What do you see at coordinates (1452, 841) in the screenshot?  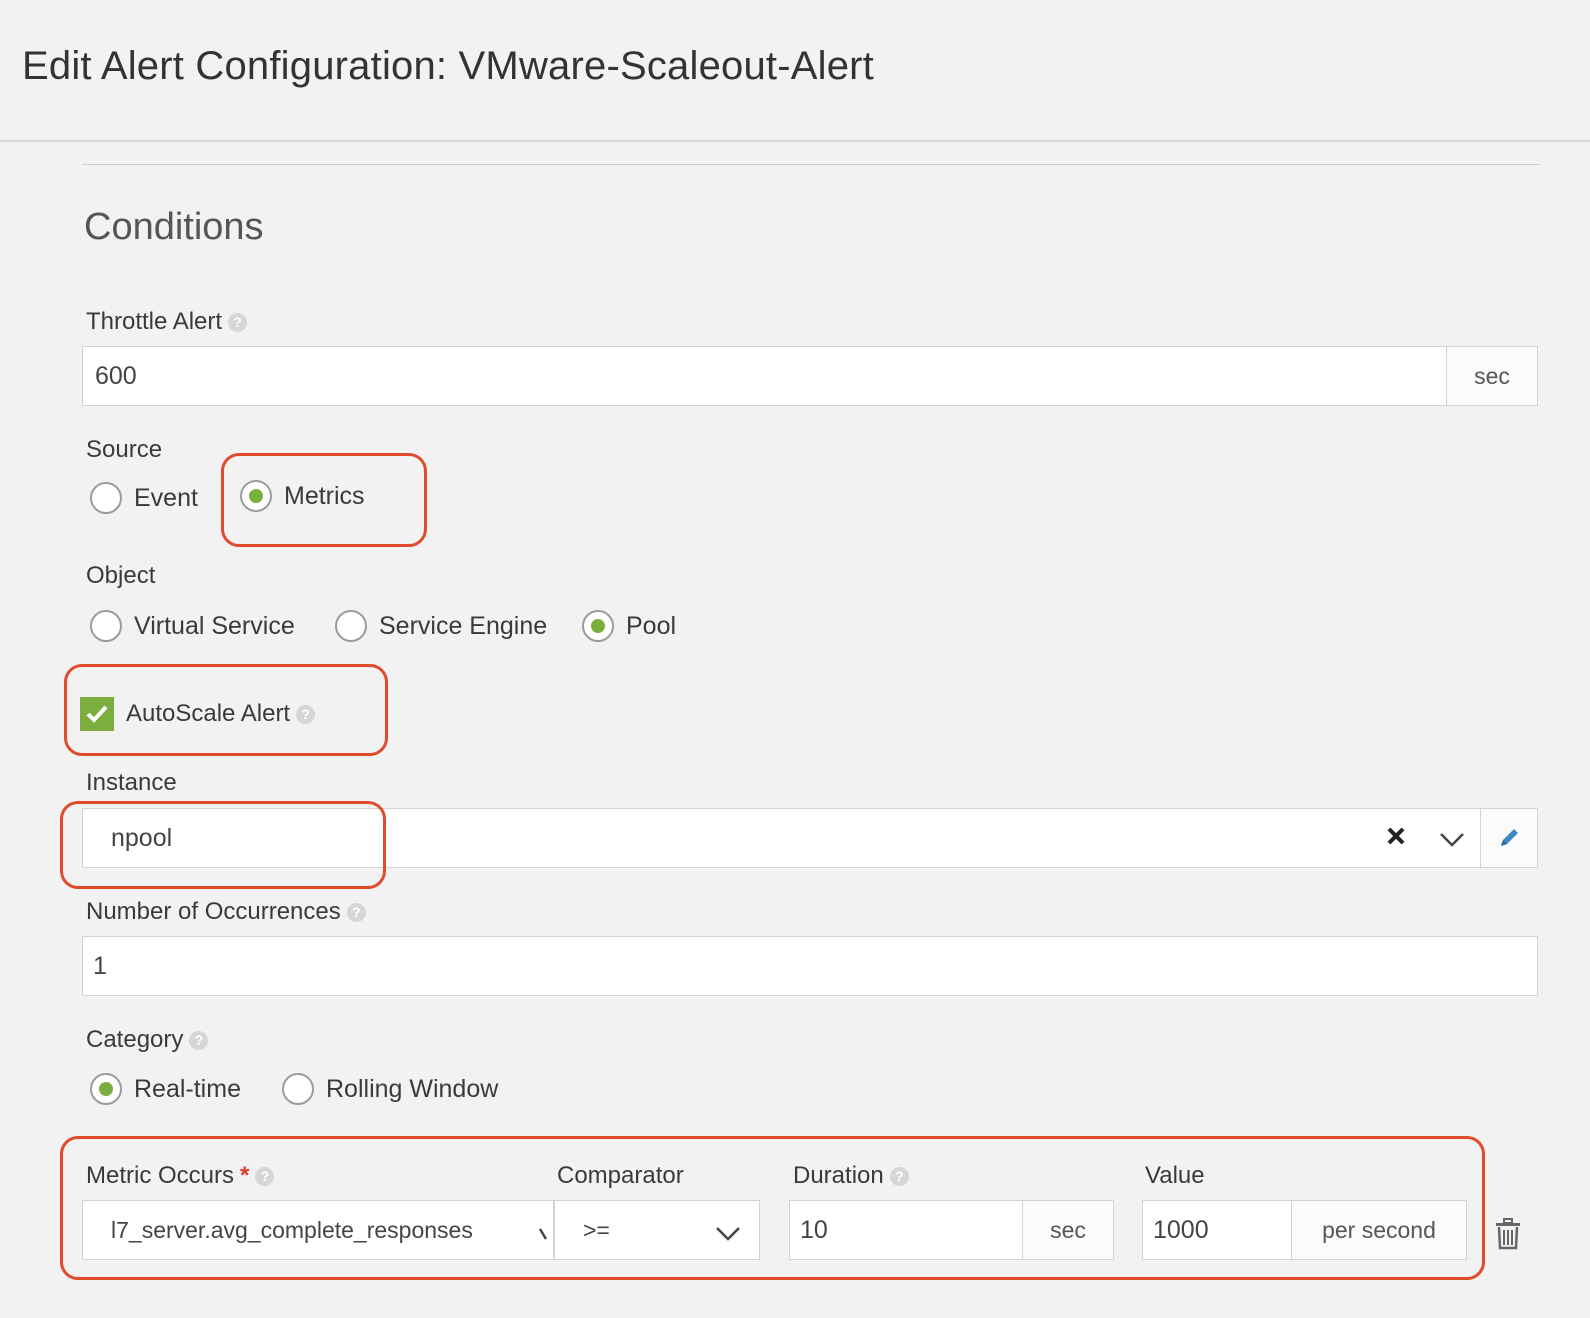 I see `chevron-down-icon` at bounding box center [1452, 841].